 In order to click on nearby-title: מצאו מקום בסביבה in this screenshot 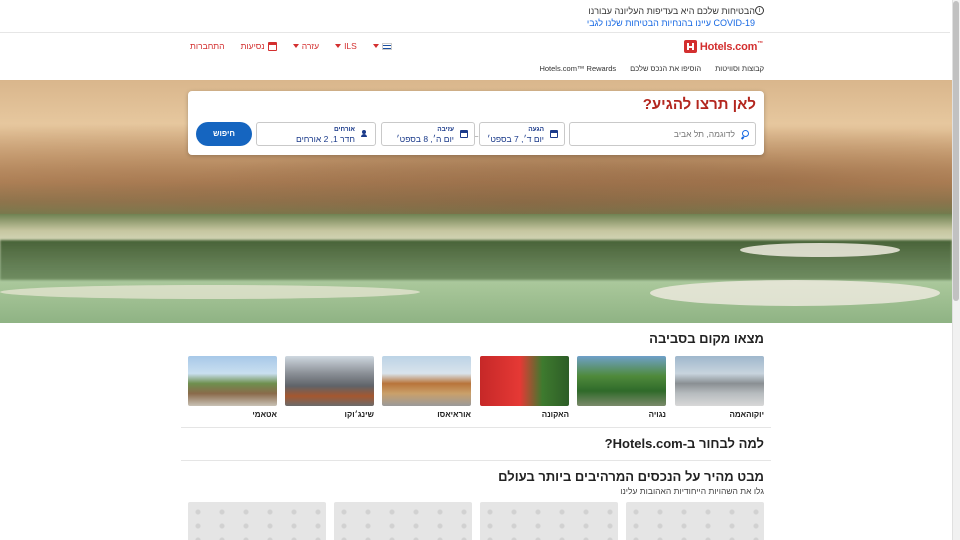, I will do `click(706, 338)`.